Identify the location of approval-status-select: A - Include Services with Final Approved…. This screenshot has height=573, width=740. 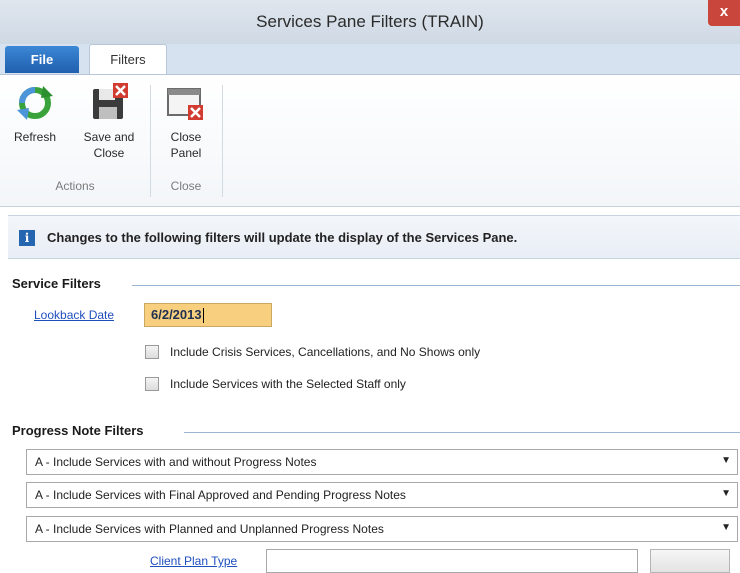
(382, 495).